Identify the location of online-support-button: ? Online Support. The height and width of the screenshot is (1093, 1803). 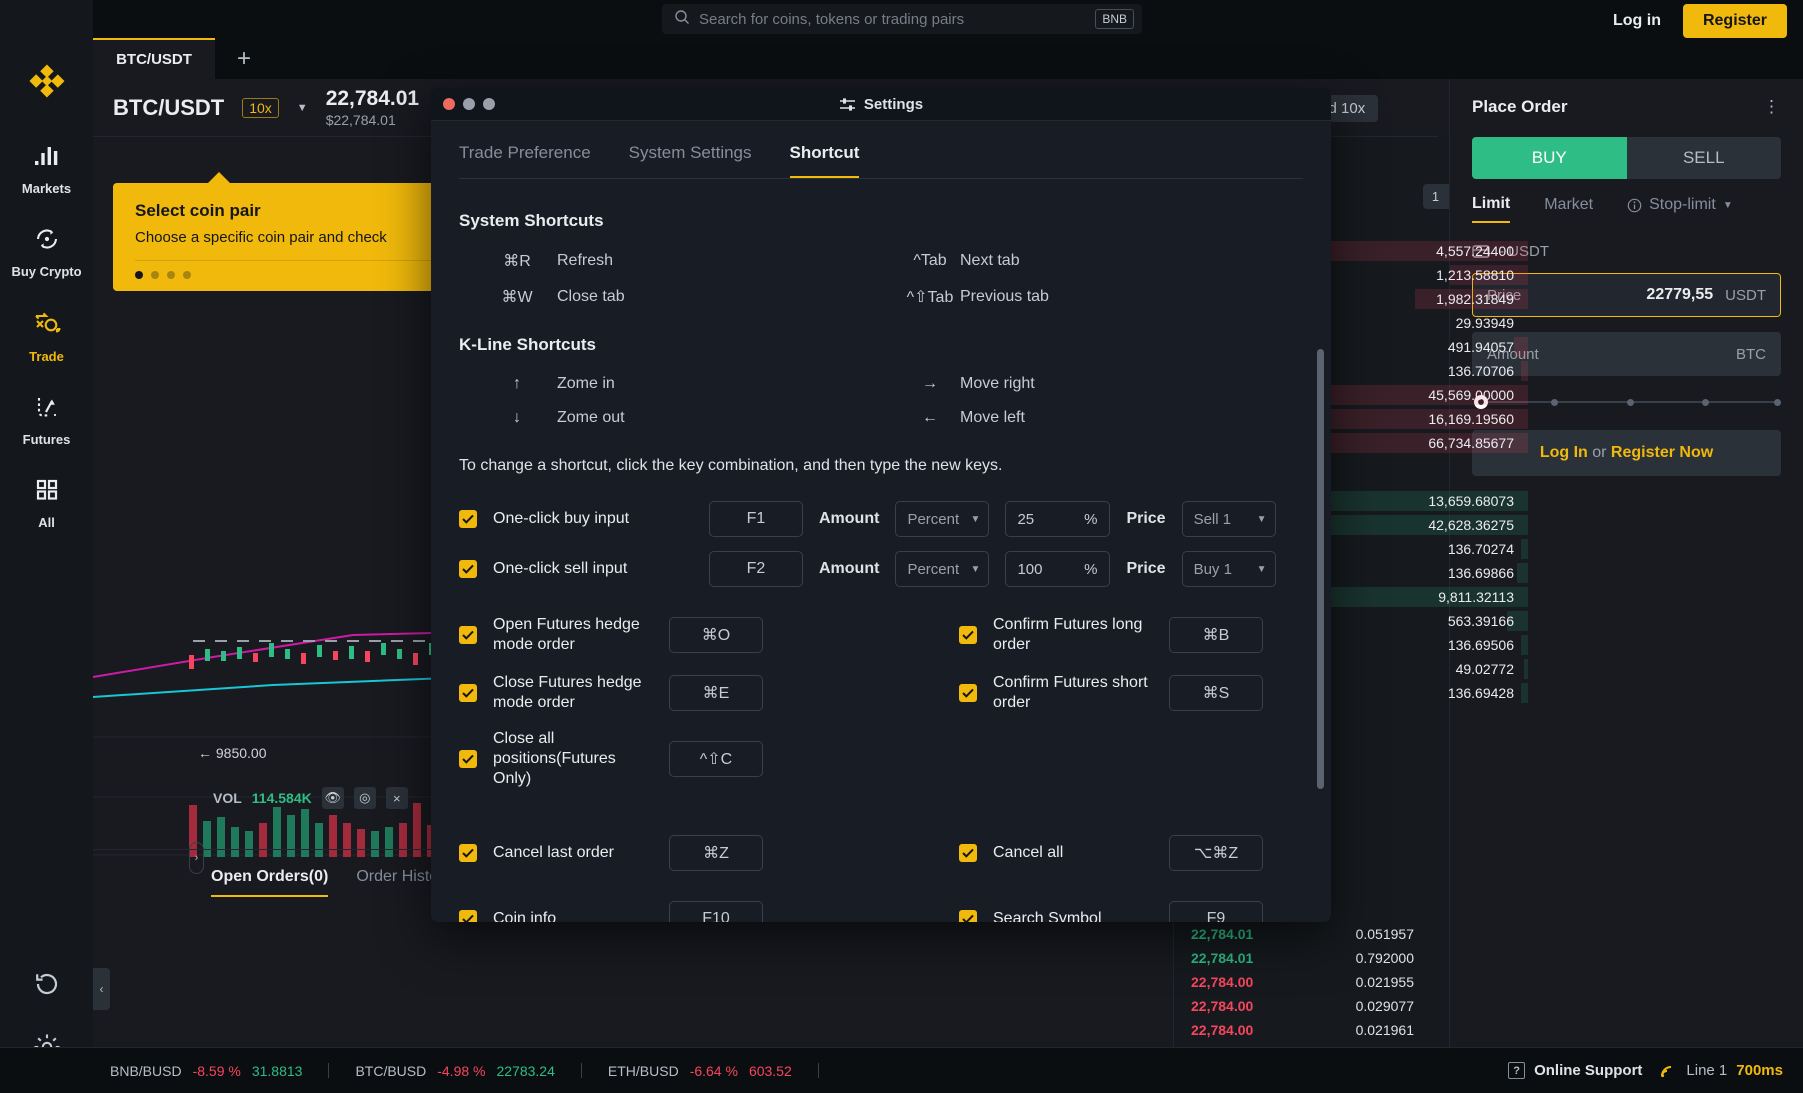
(1575, 1070).